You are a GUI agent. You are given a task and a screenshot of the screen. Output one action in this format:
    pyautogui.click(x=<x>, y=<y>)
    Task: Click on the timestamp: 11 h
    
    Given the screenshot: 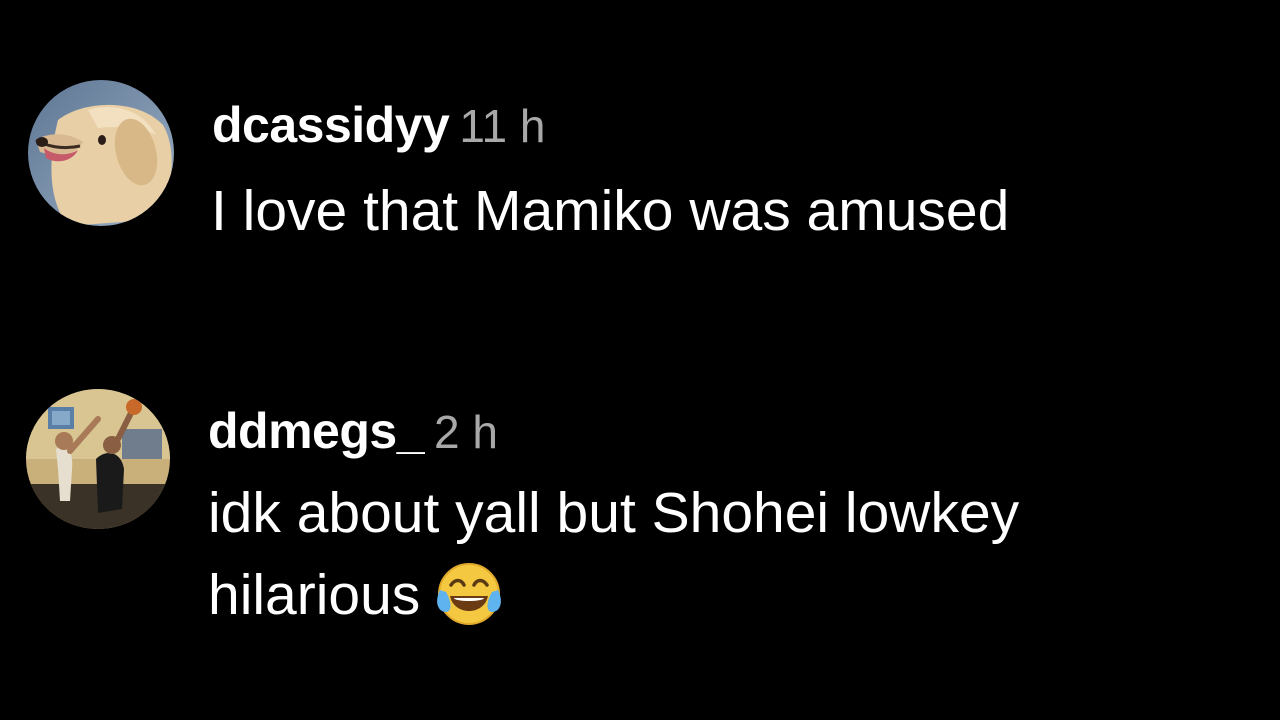 What is the action you would take?
    pyautogui.click(x=502, y=126)
    